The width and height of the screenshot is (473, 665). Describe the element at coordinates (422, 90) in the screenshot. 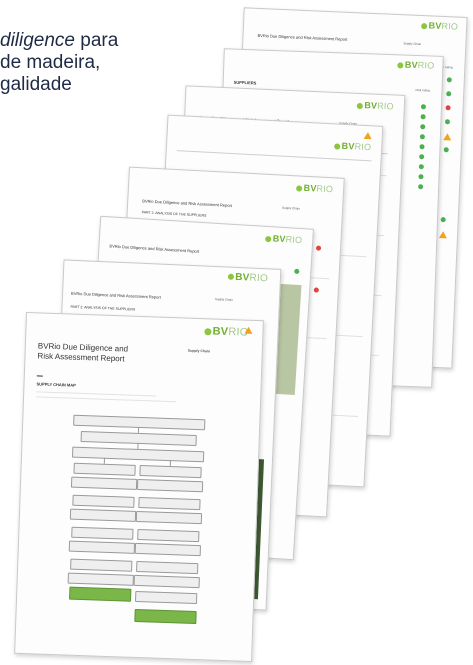

I see `risk-rating-header: Risk rating` at that location.